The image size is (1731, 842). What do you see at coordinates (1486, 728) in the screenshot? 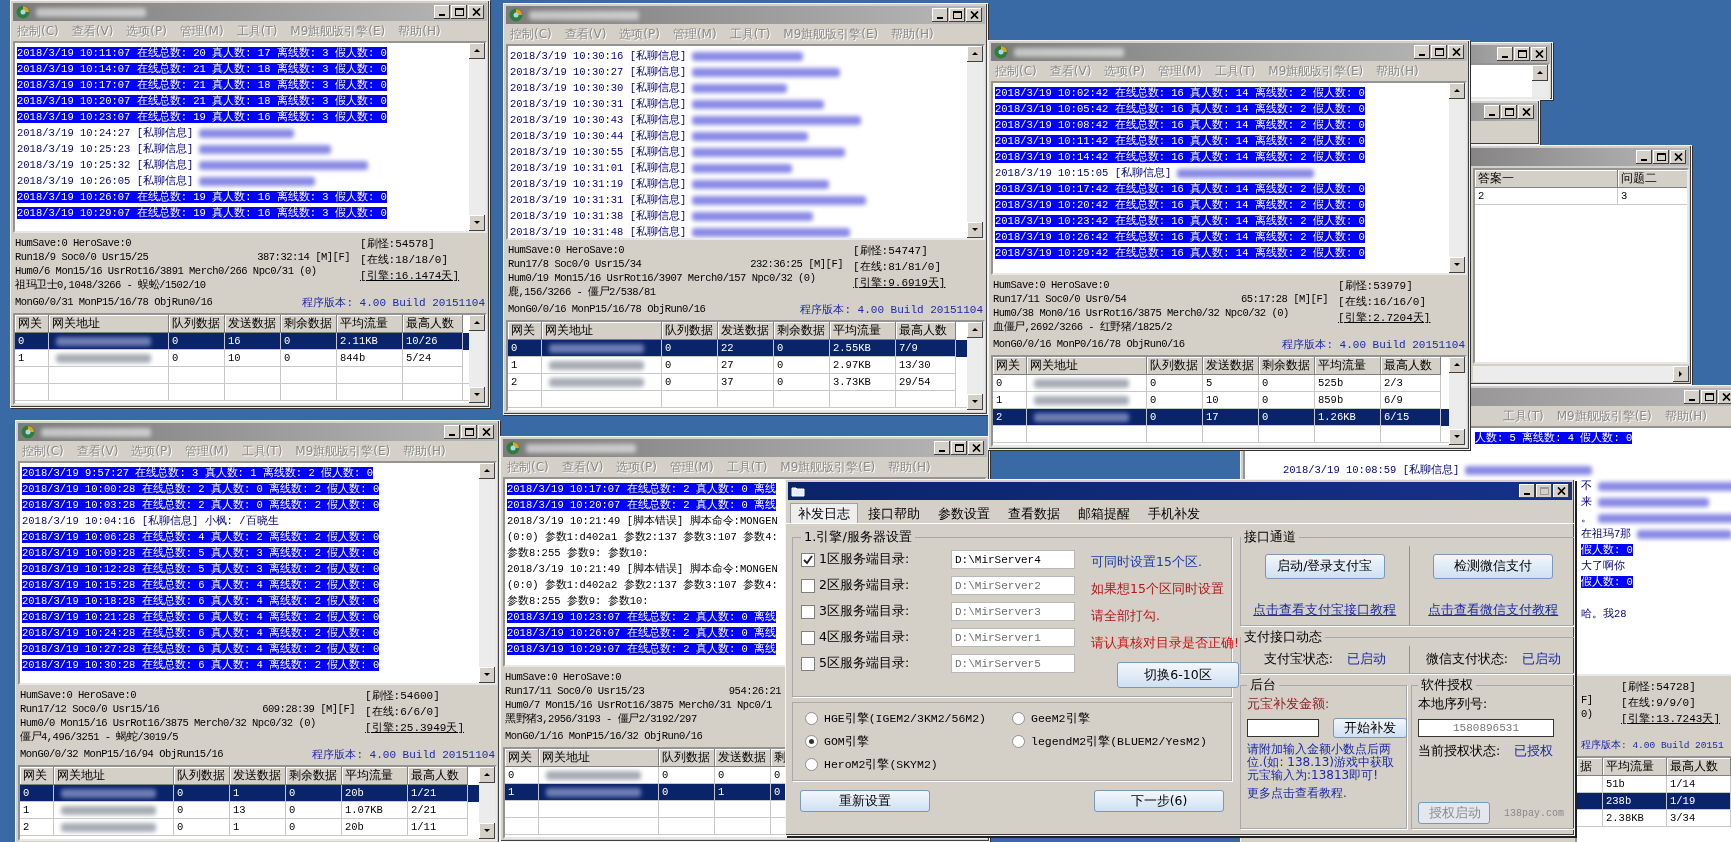
I see `serial-field: 1580896531` at bounding box center [1486, 728].